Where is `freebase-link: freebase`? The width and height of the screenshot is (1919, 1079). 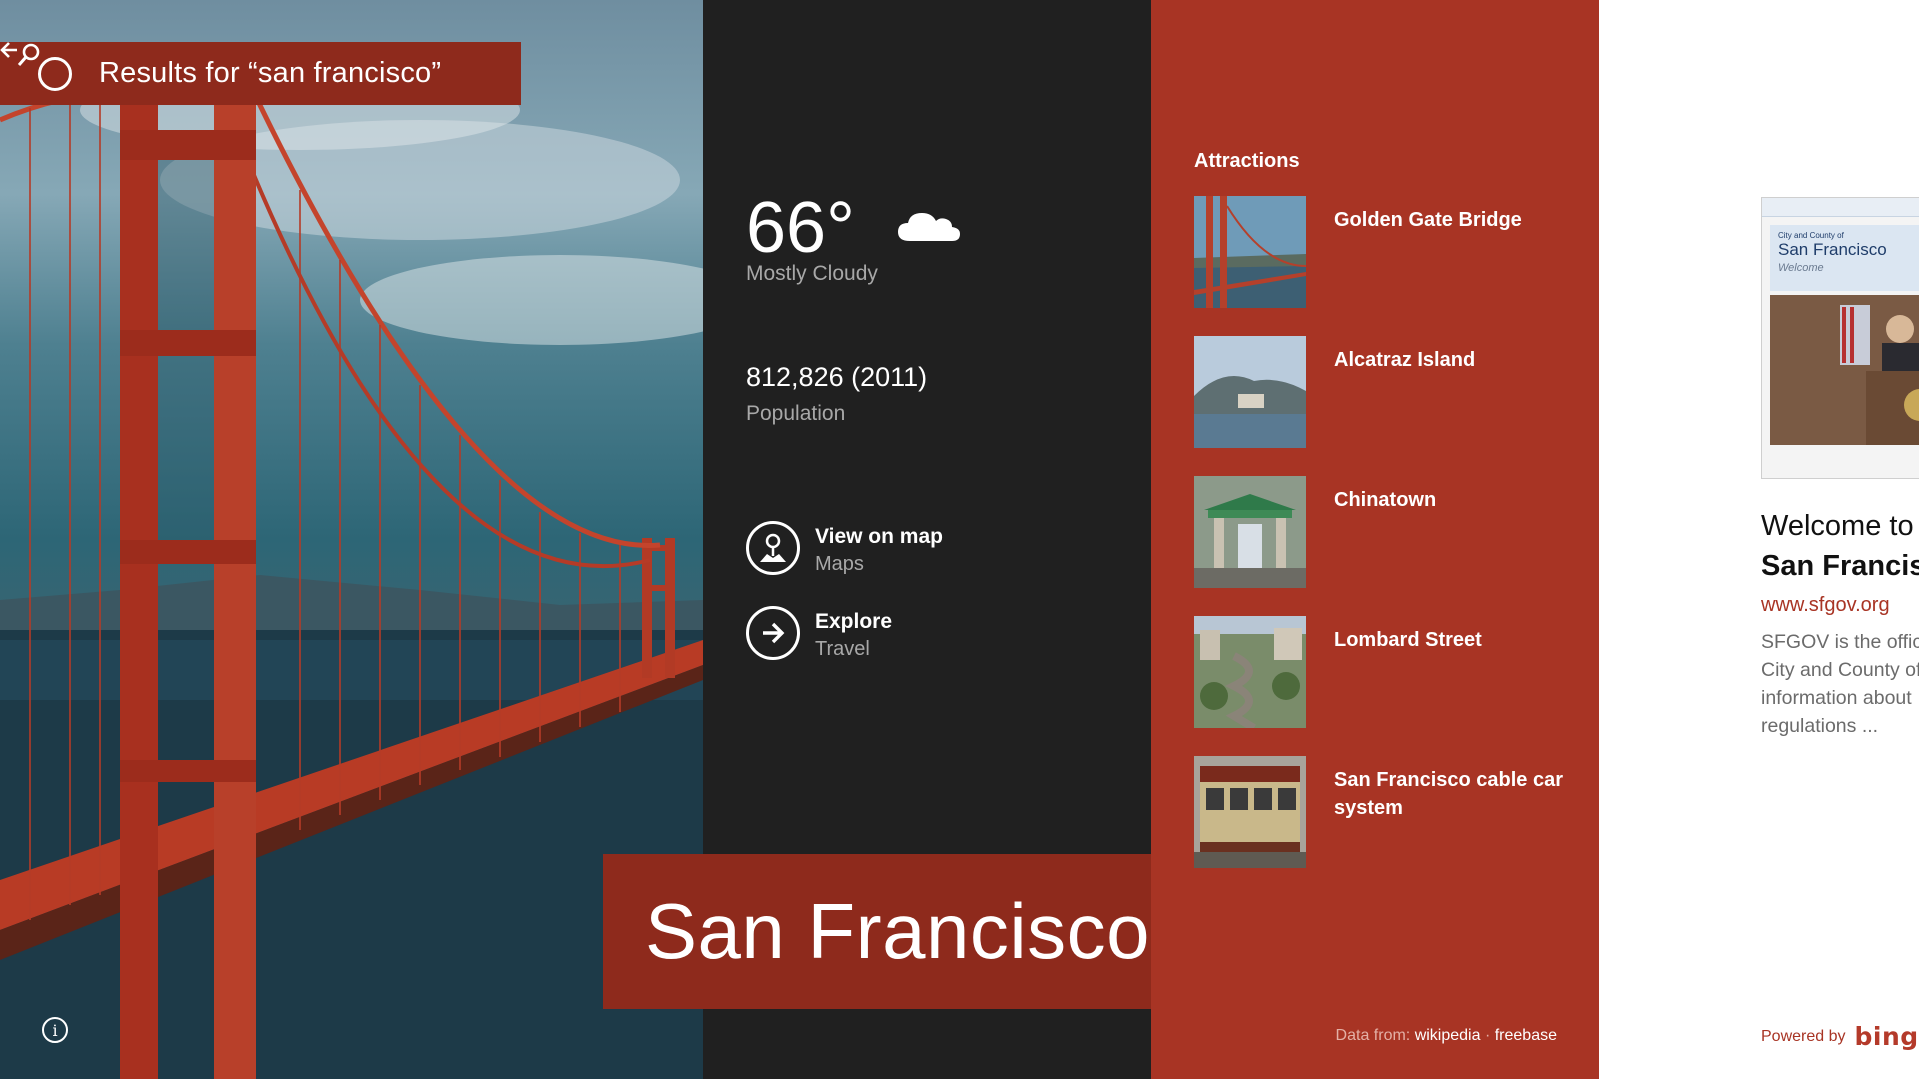 freebase-link: freebase is located at coordinates (1526, 1035).